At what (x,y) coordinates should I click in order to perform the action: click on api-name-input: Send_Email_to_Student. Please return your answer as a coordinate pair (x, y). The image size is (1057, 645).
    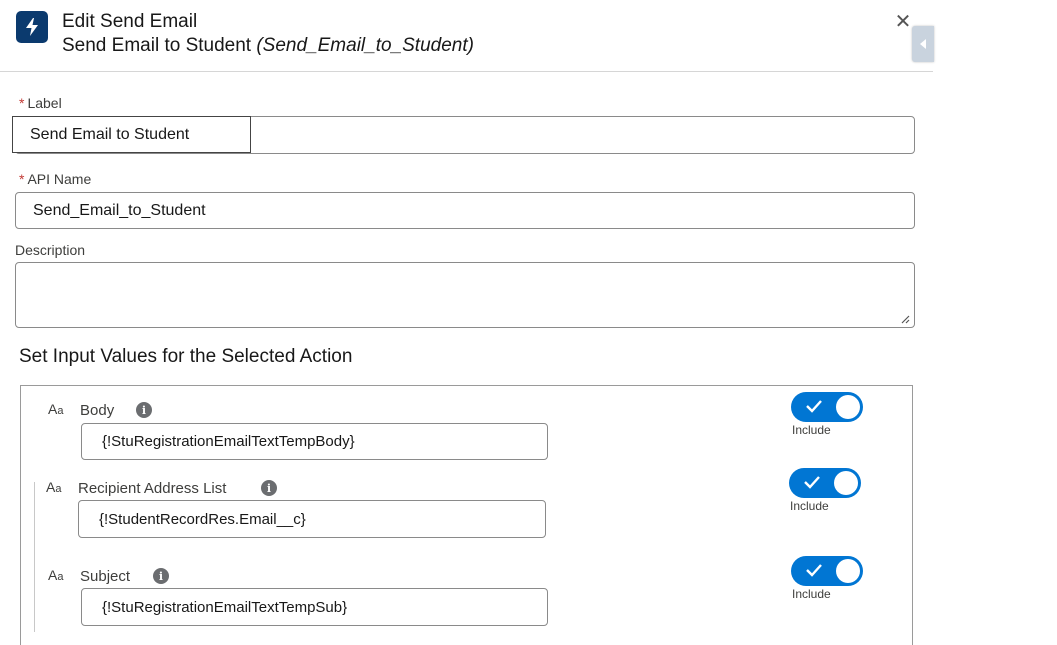
    Looking at the image, I should click on (465, 210).